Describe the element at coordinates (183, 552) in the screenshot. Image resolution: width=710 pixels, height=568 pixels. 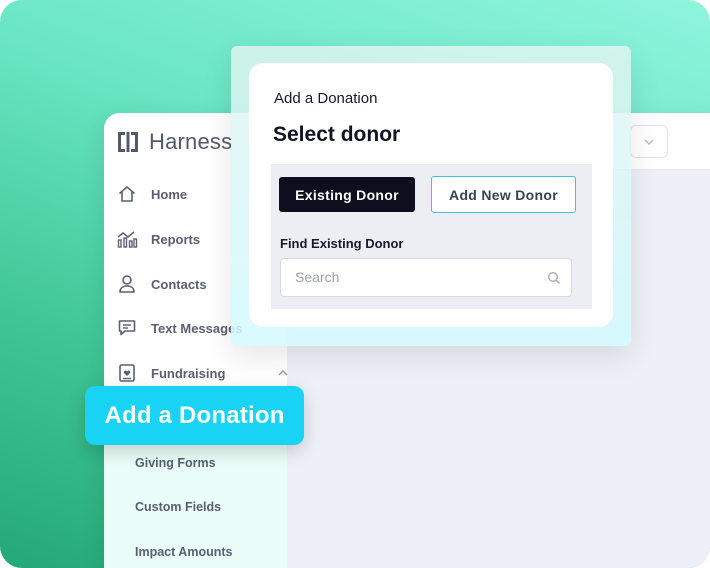
I see `submenu-item-impact-amounts: Impact Amounts` at that location.